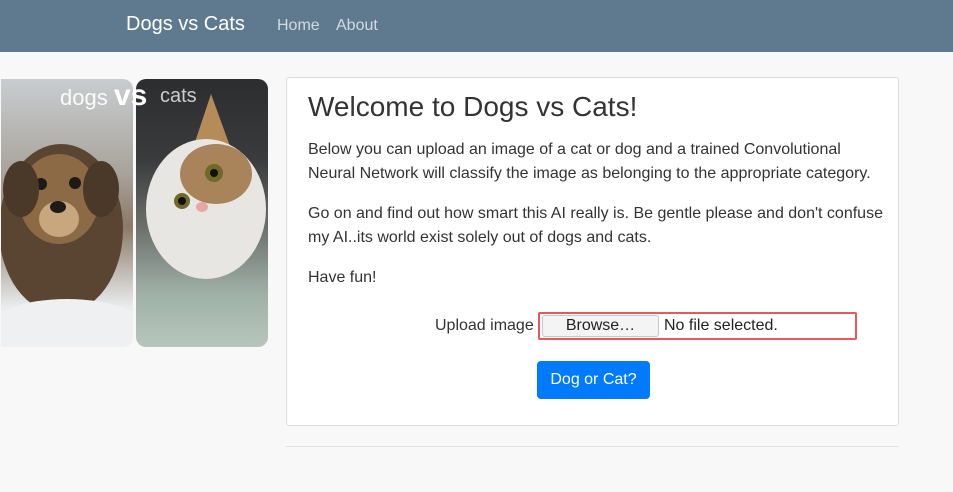 This screenshot has width=953, height=492. Describe the element at coordinates (357, 26) in the screenshot. I see `nav-link-about: About` at that location.